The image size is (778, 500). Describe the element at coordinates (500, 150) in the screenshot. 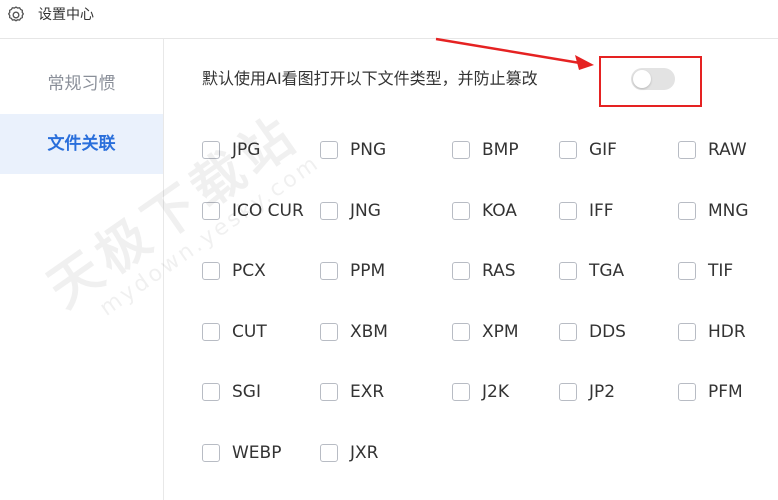

I see `filetype-label: BMP` at that location.